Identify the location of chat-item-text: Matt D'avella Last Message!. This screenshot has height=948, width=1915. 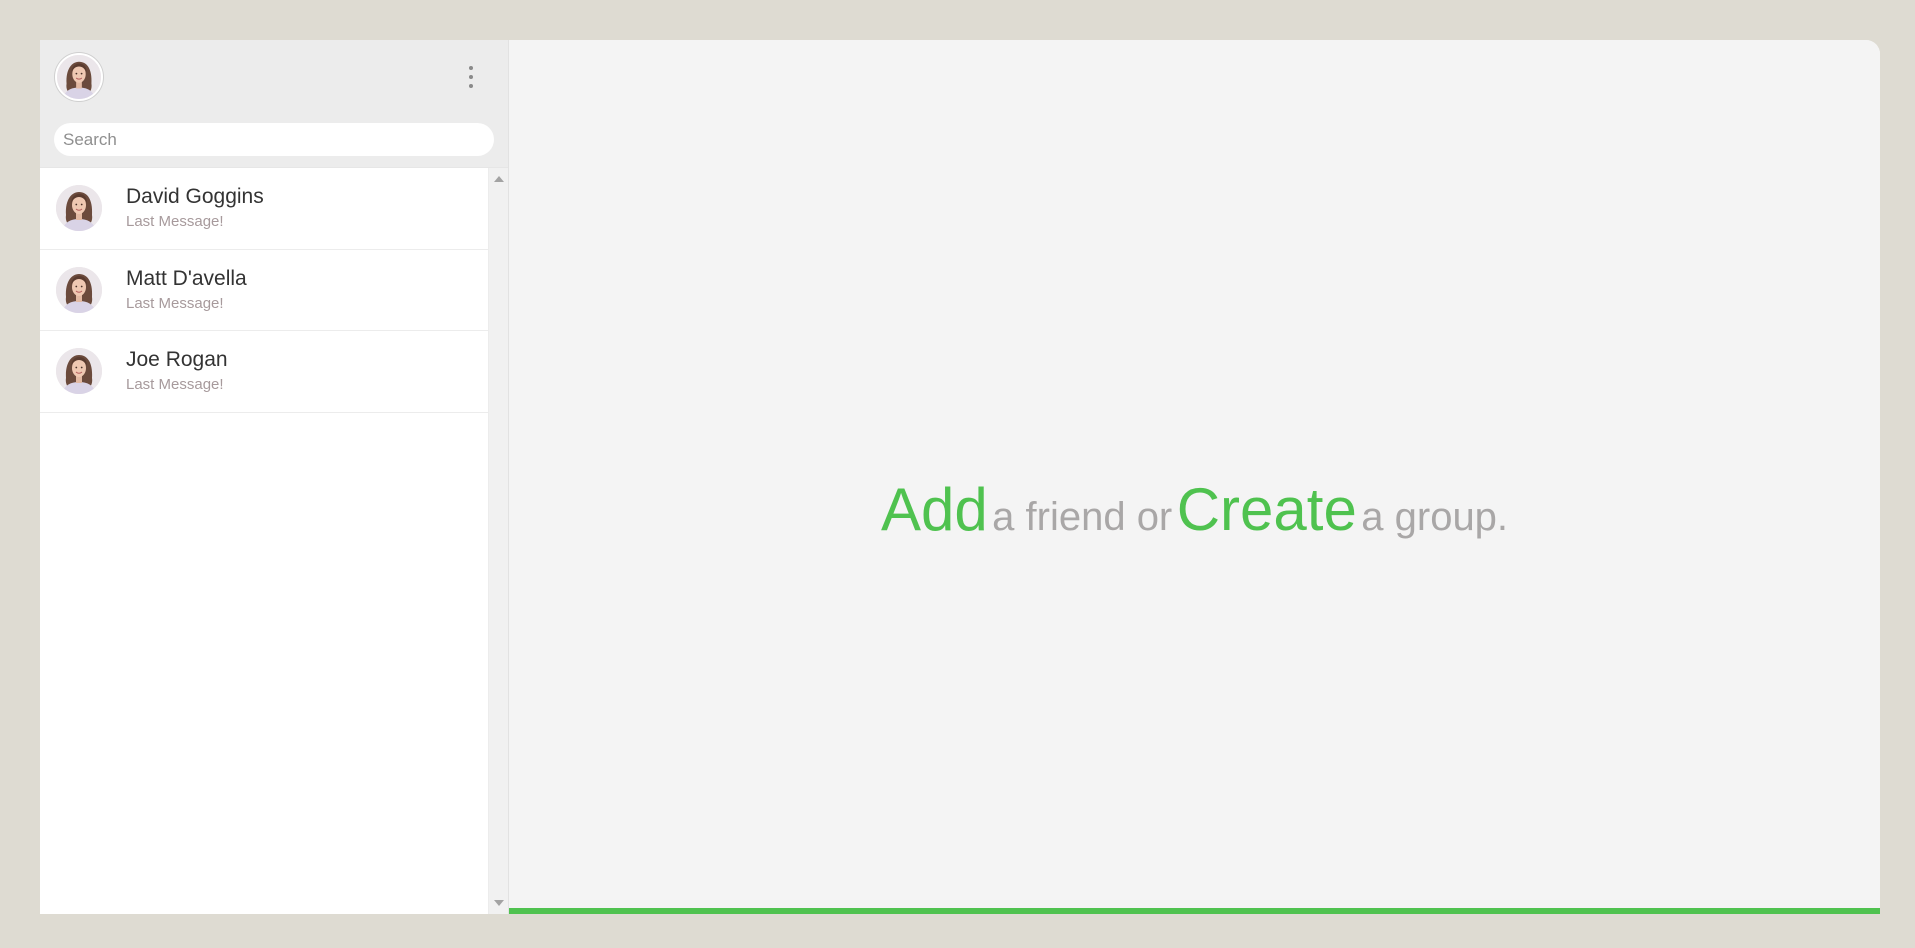
(186, 290).